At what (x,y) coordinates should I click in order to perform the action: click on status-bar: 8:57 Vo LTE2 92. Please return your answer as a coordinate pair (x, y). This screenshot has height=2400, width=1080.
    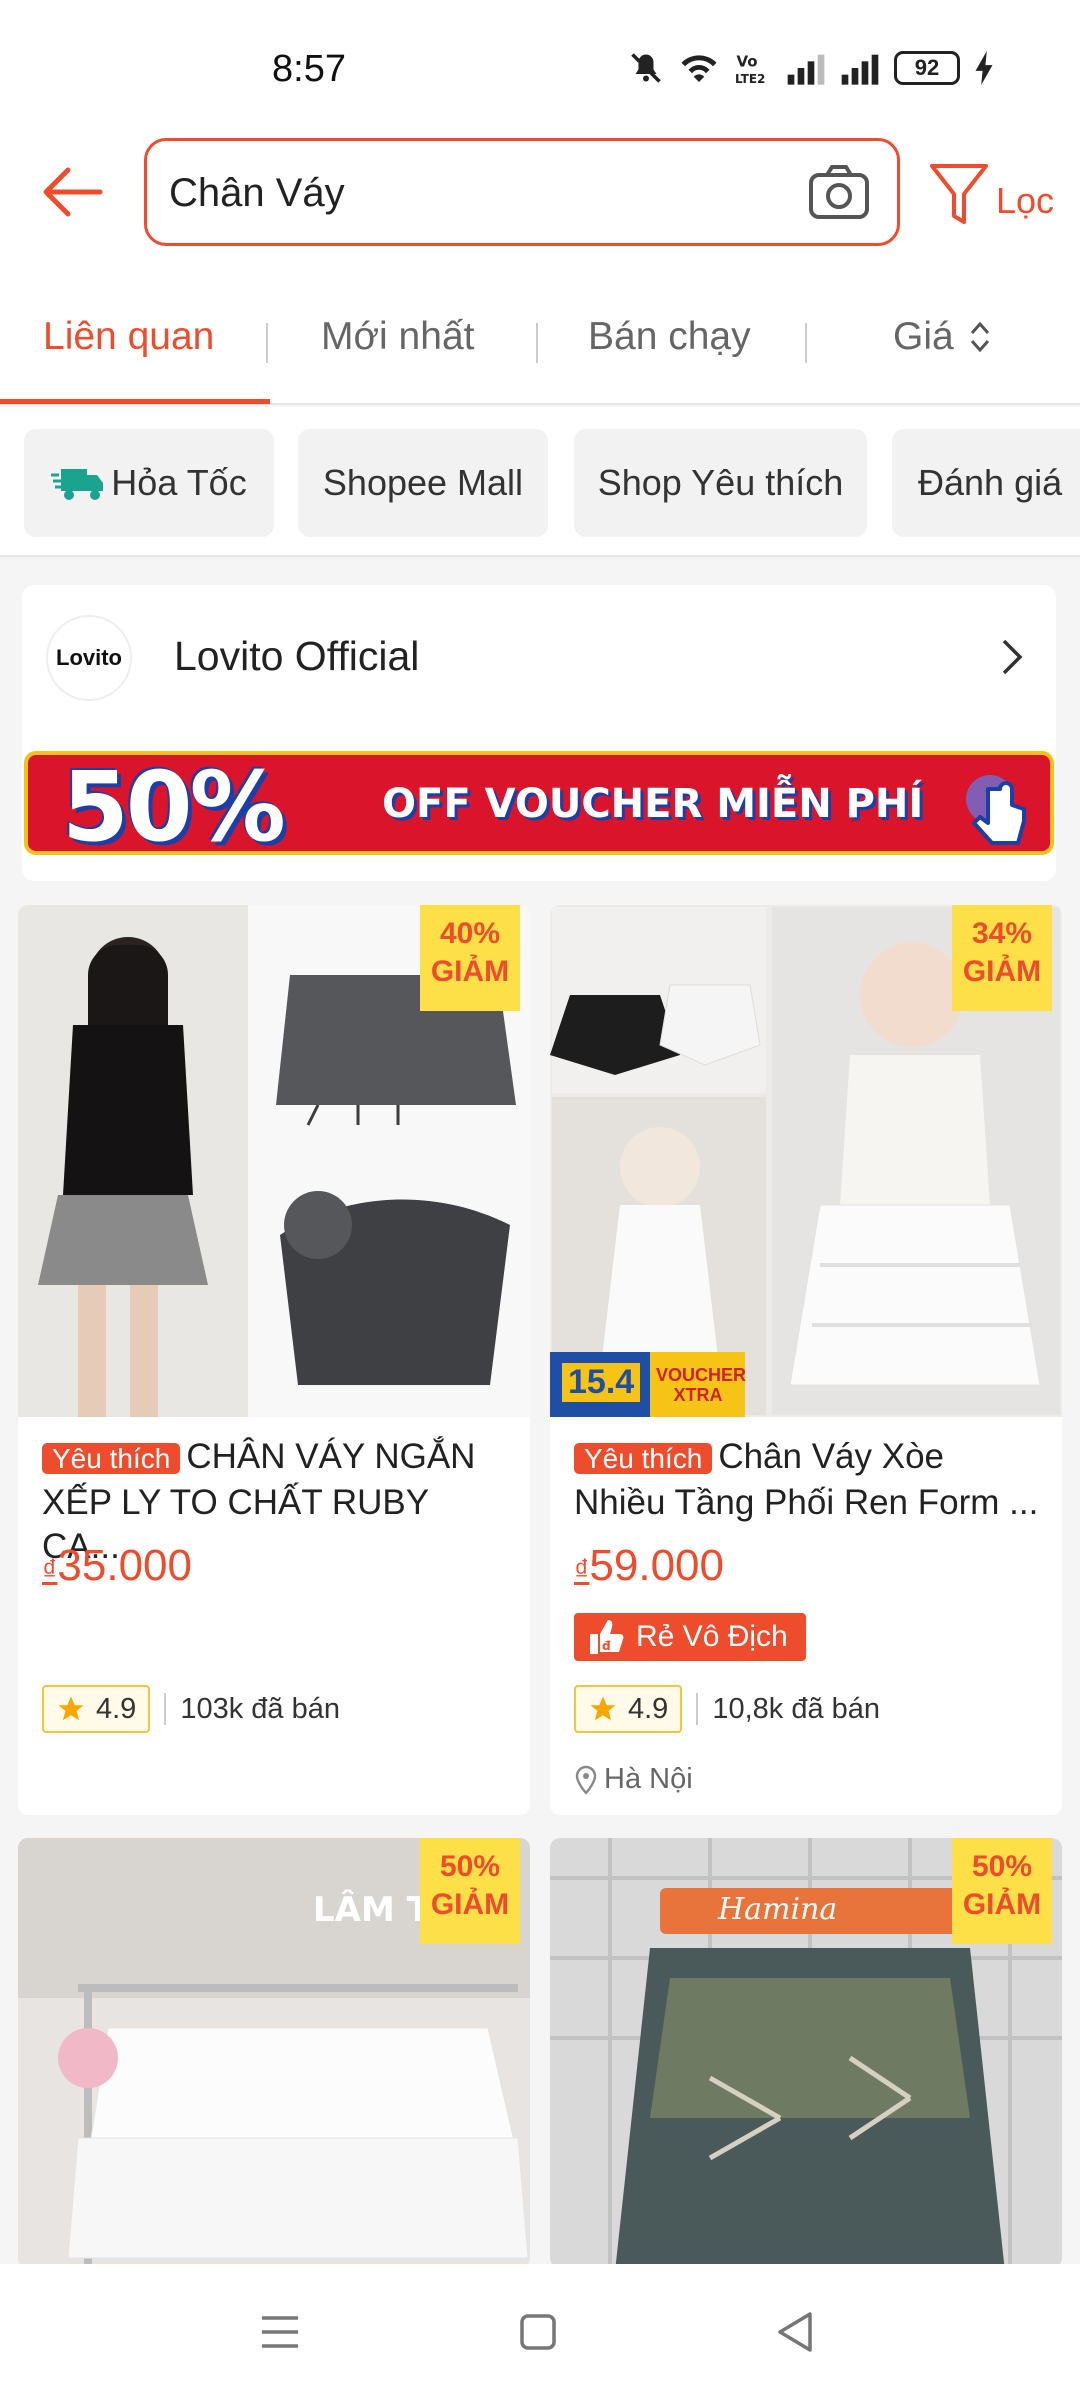
    Looking at the image, I should click on (540, 65).